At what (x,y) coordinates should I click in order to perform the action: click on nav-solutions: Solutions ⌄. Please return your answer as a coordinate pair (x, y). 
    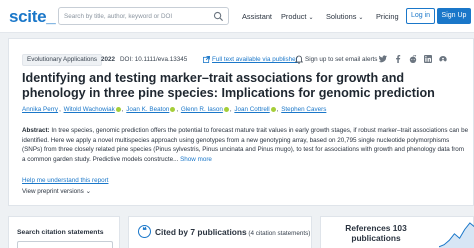
    Looking at the image, I should click on (344, 16).